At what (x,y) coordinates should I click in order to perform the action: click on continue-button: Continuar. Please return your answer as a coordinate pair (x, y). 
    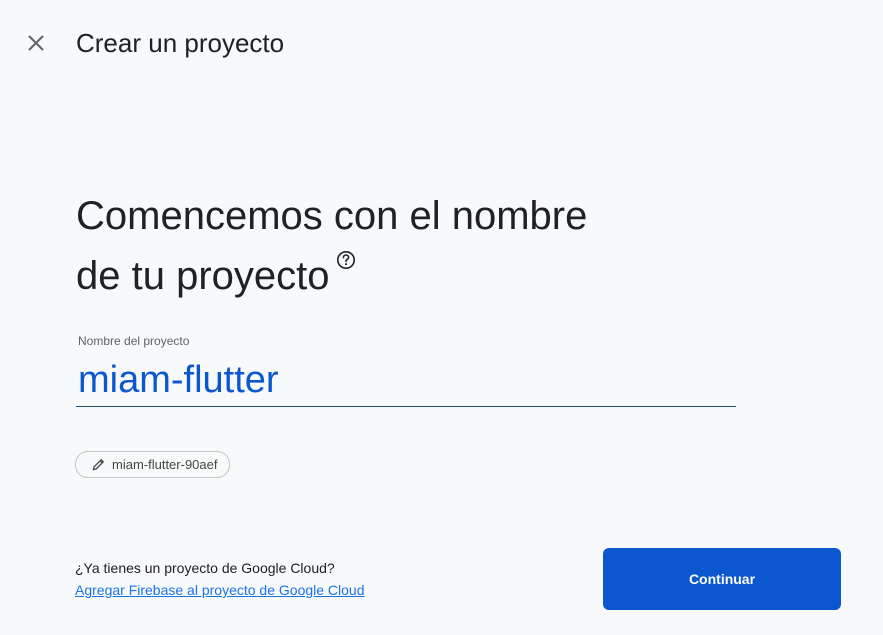
    Looking at the image, I should click on (722, 579).